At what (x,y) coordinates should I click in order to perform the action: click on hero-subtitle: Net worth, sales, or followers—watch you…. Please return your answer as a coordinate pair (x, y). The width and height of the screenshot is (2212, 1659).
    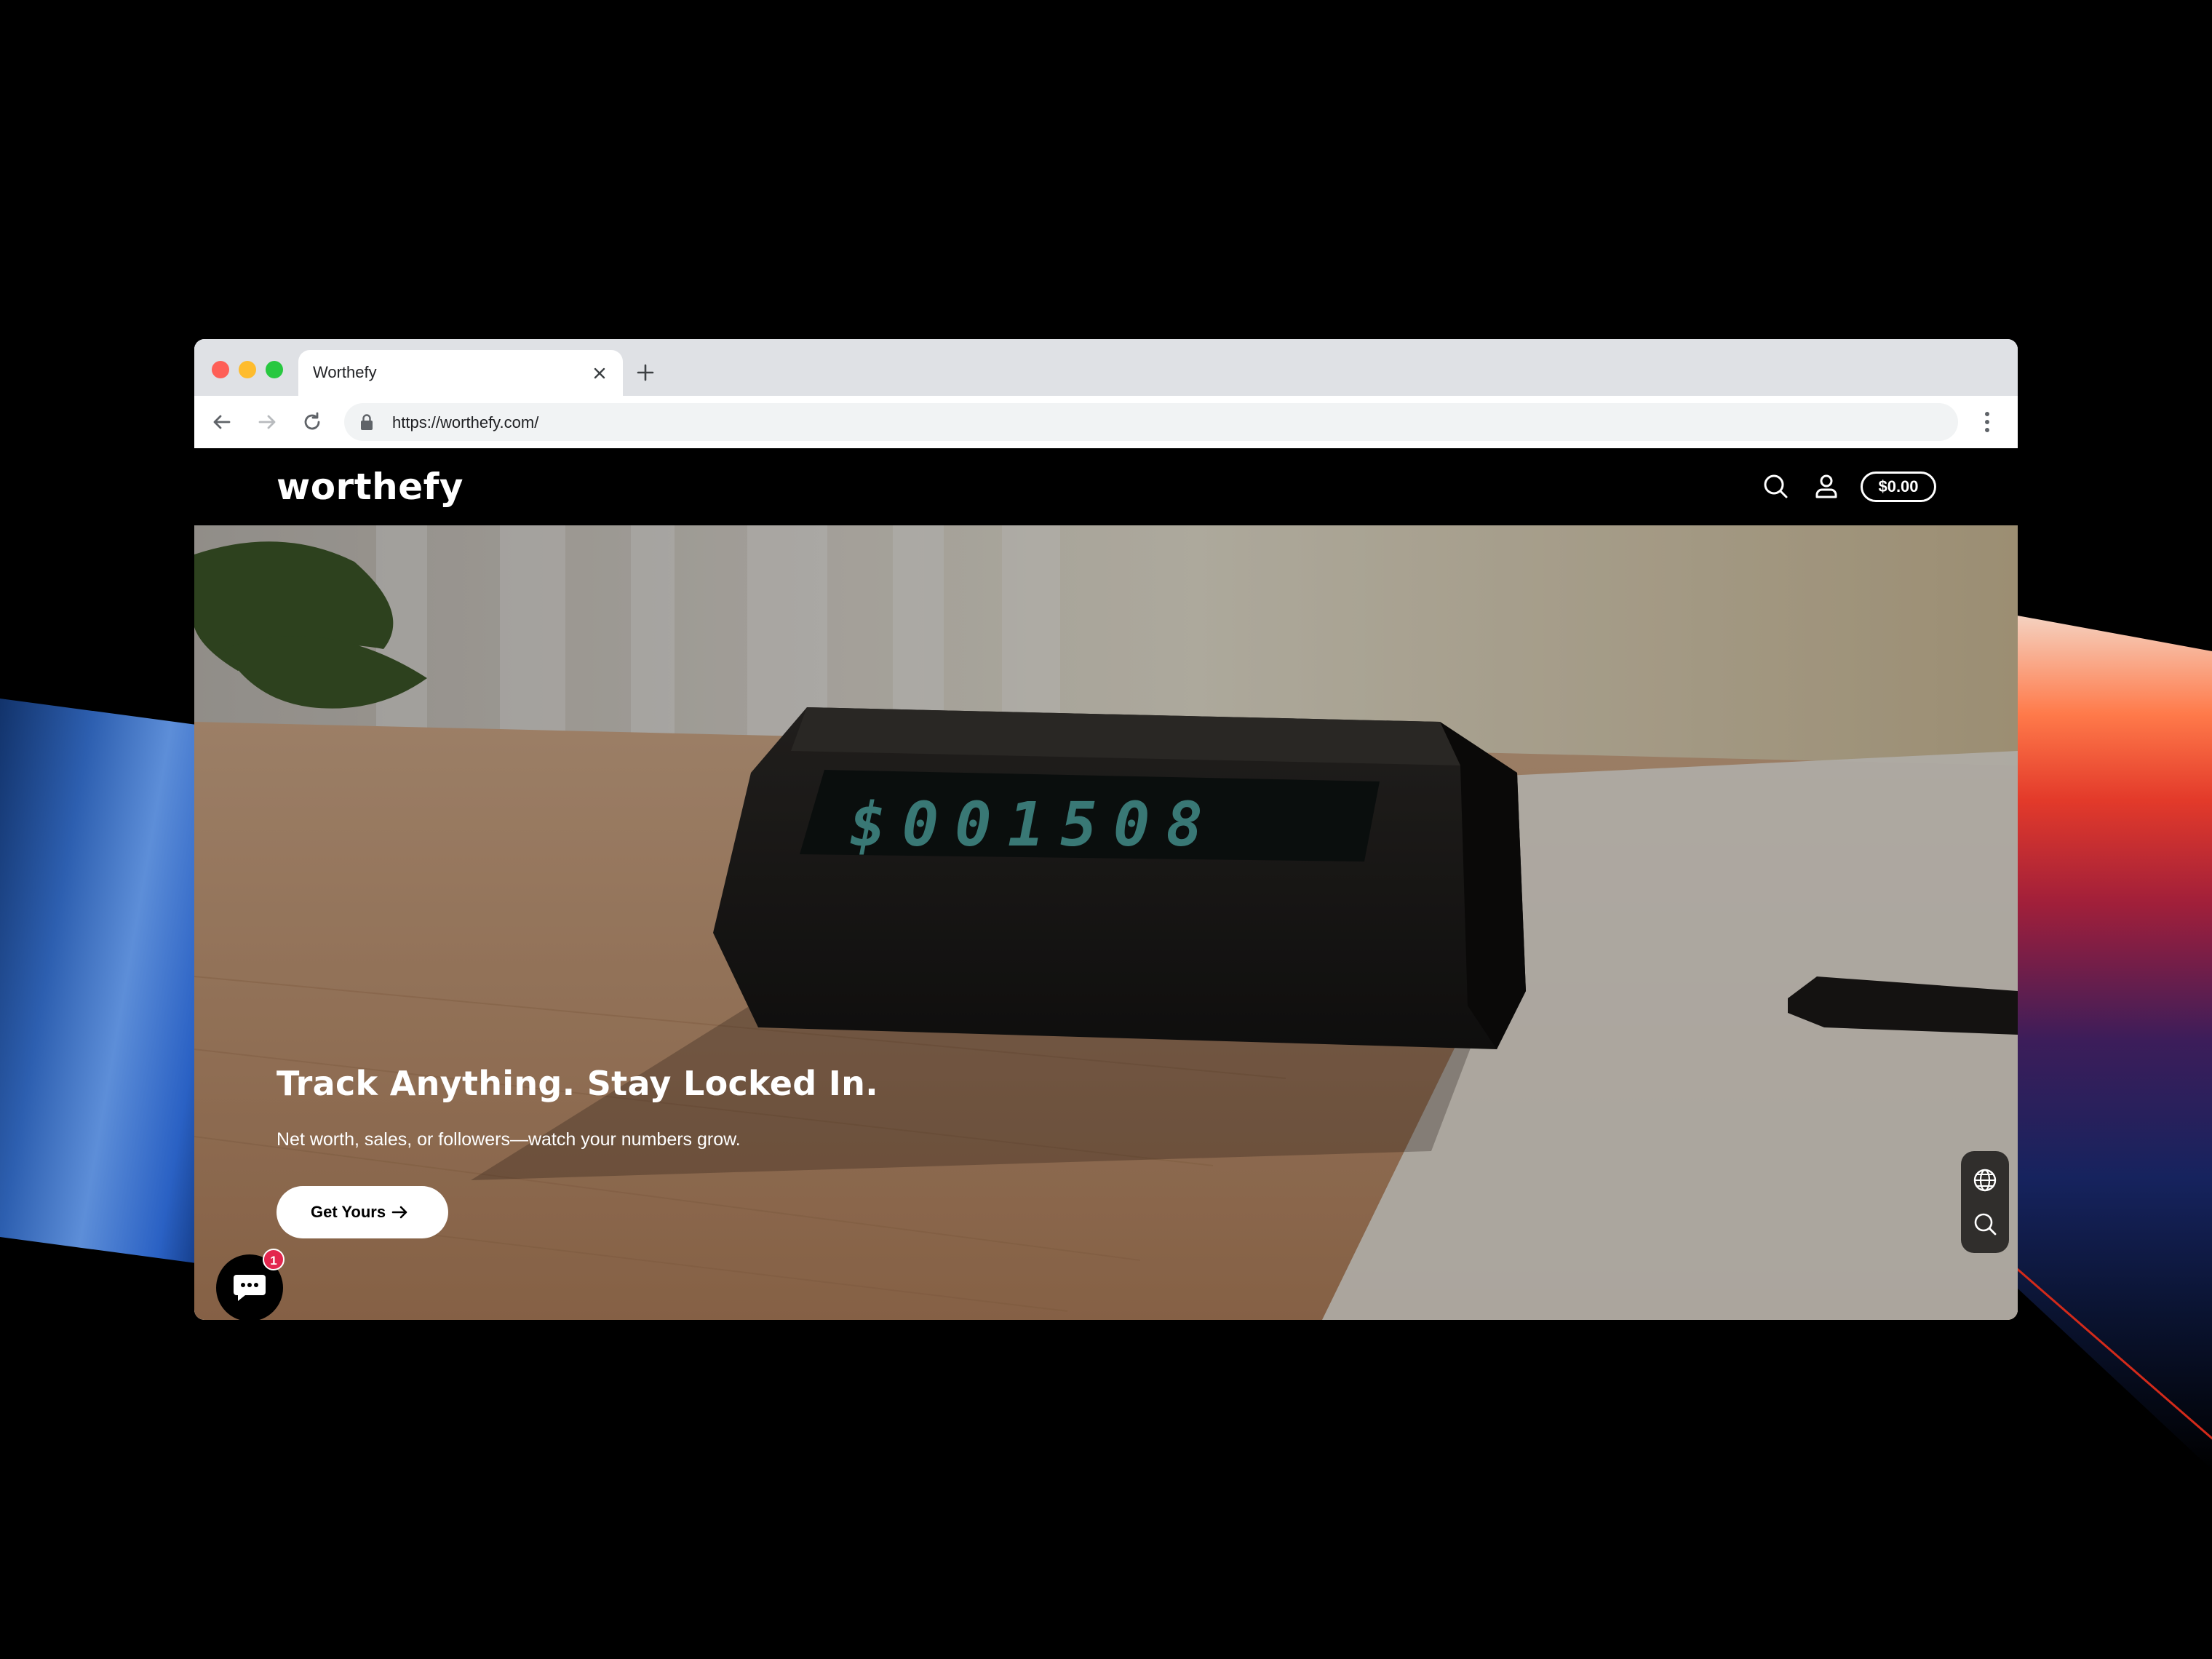
    Looking at the image, I should click on (508, 1139).